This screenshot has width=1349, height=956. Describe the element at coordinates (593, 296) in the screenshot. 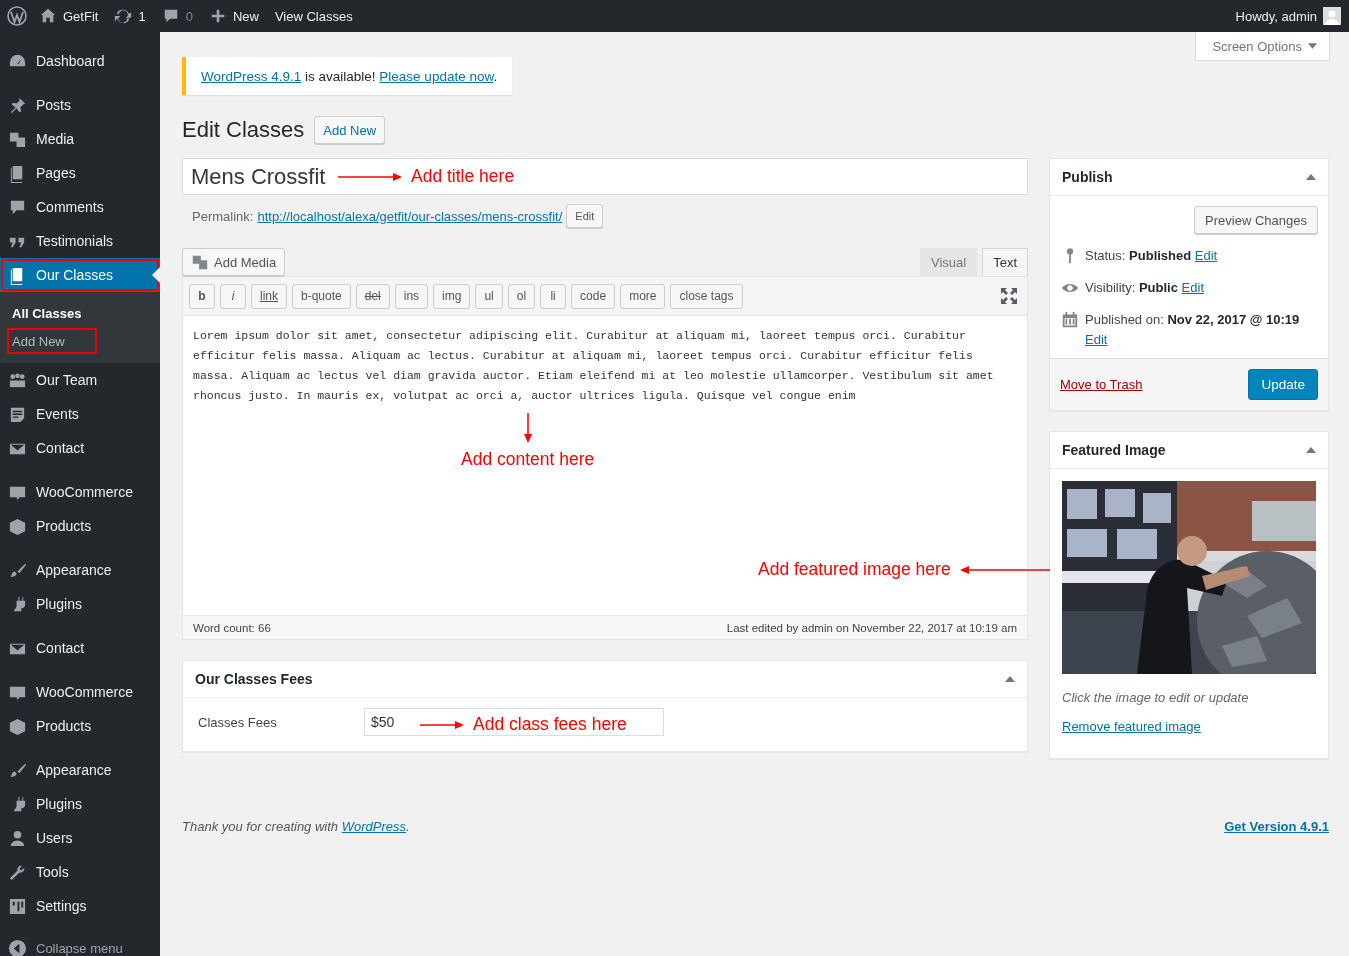

I see `quicktag-button: code` at that location.